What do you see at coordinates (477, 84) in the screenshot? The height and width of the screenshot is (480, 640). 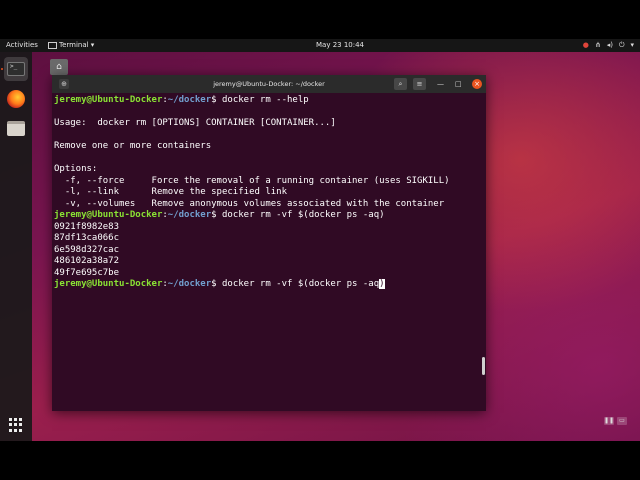 I see `close-icon: ×` at bounding box center [477, 84].